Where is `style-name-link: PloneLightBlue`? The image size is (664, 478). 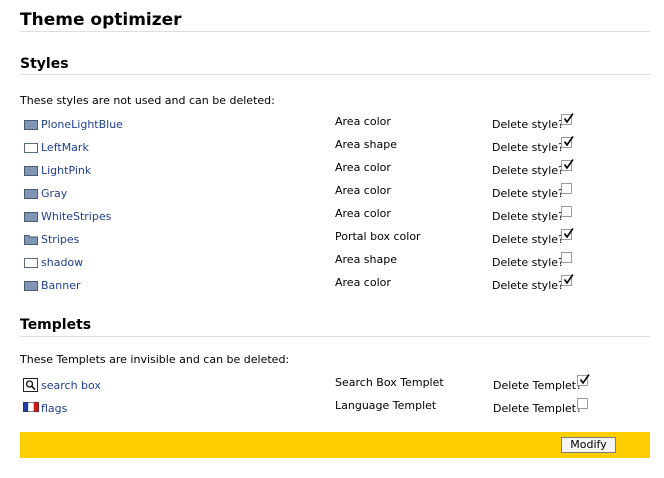 style-name-link: PloneLightBlue is located at coordinates (82, 124).